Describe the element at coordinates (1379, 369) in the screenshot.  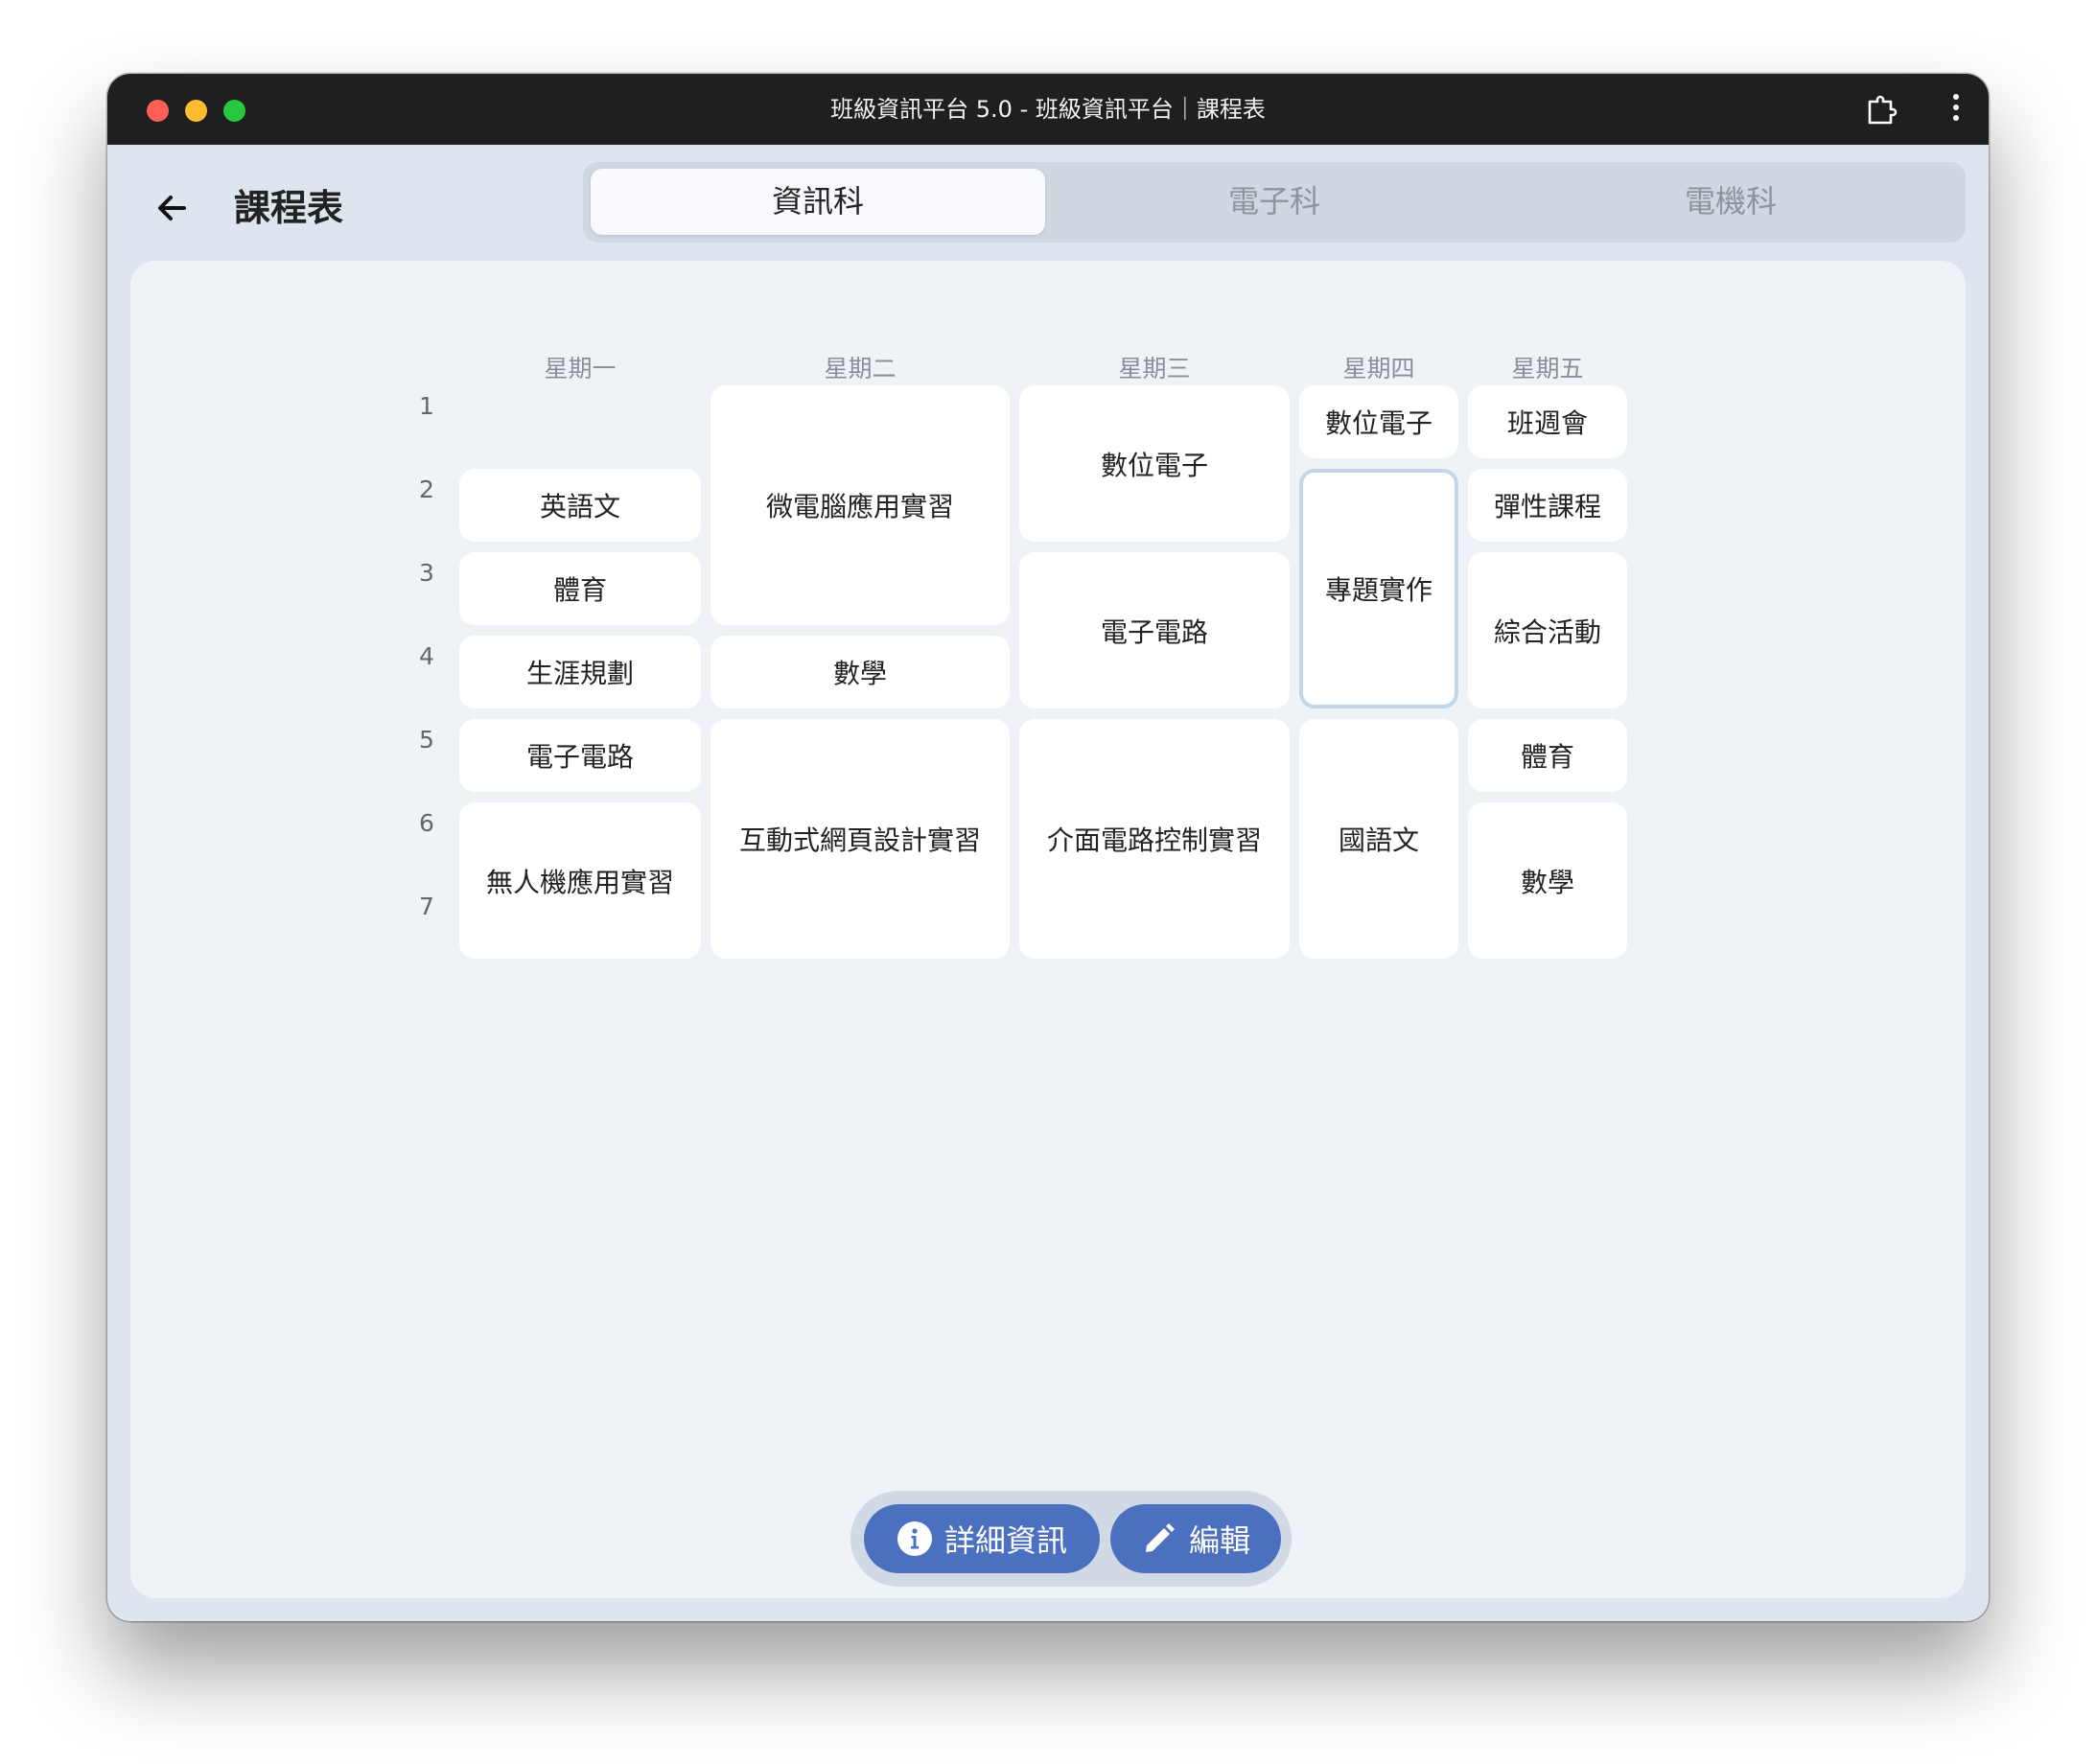
I see `day-header-thursday: 星期四` at that location.